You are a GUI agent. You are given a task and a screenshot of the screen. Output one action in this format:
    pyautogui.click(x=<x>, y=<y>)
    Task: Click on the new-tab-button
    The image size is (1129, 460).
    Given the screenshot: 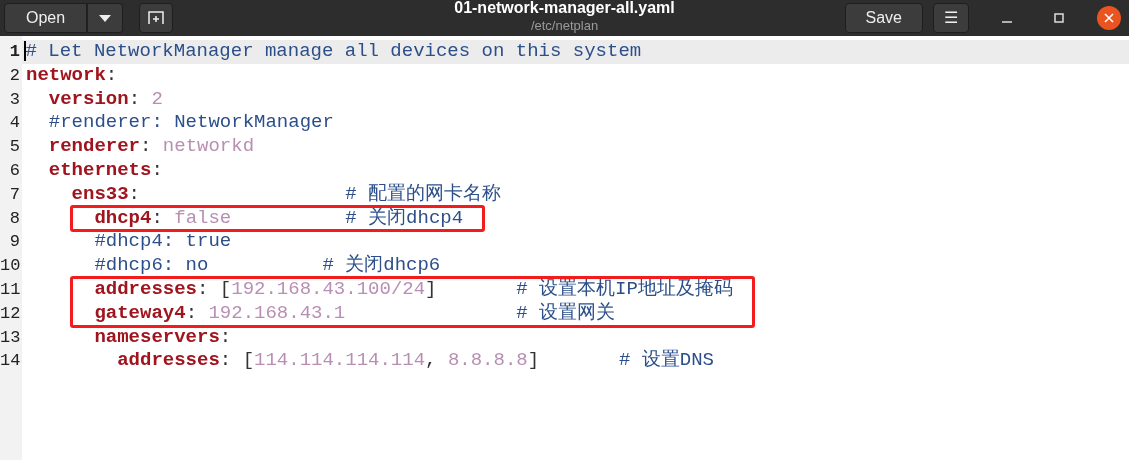 What is the action you would take?
    pyautogui.click(x=156, y=18)
    